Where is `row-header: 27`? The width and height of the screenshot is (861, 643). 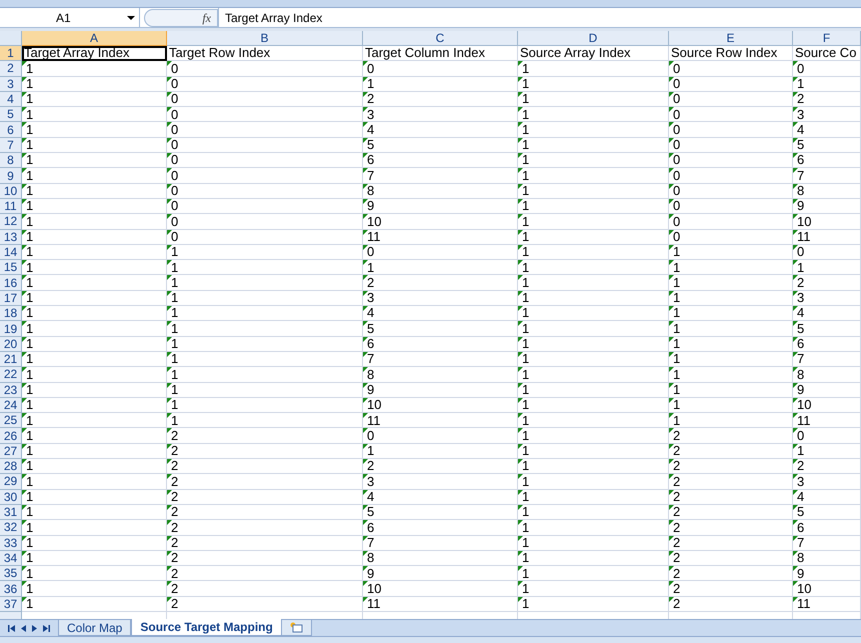
row-header: 27 is located at coordinates (11, 452).